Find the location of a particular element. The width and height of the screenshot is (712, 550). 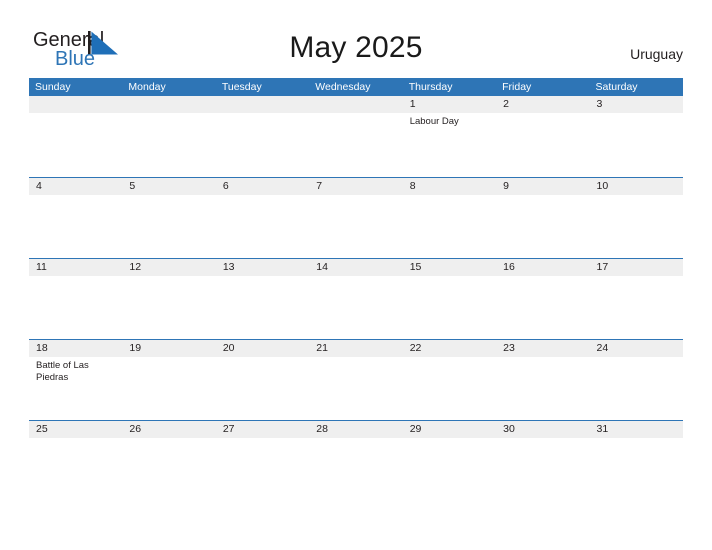

day-number-band: 7 is located at coordinates (356, 186).